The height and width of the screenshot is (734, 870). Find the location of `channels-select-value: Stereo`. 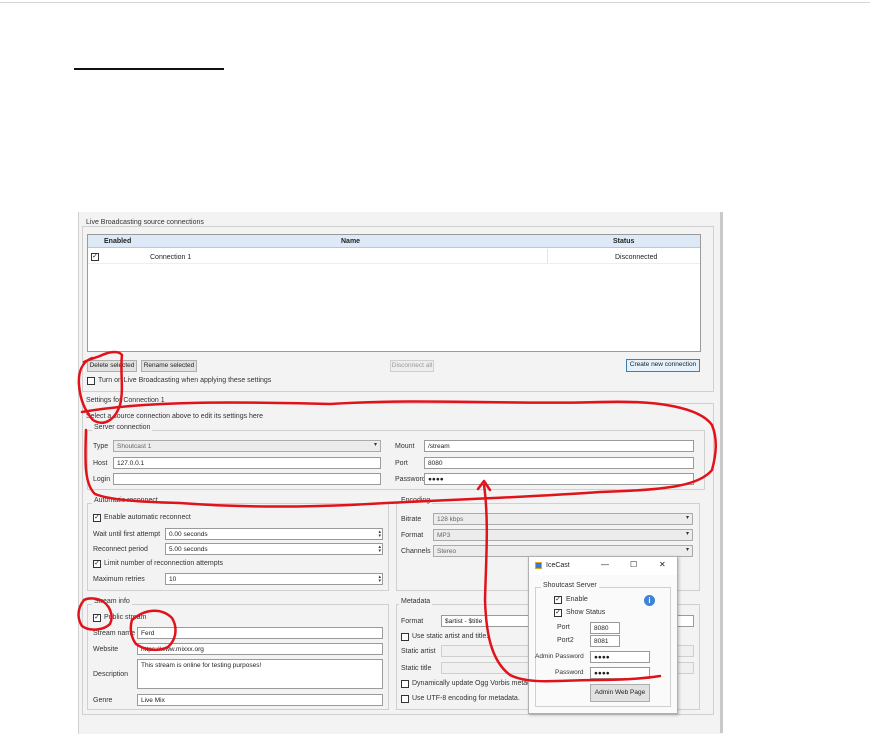

channels-select-value: Stereo is located at coordinates (447, 551).